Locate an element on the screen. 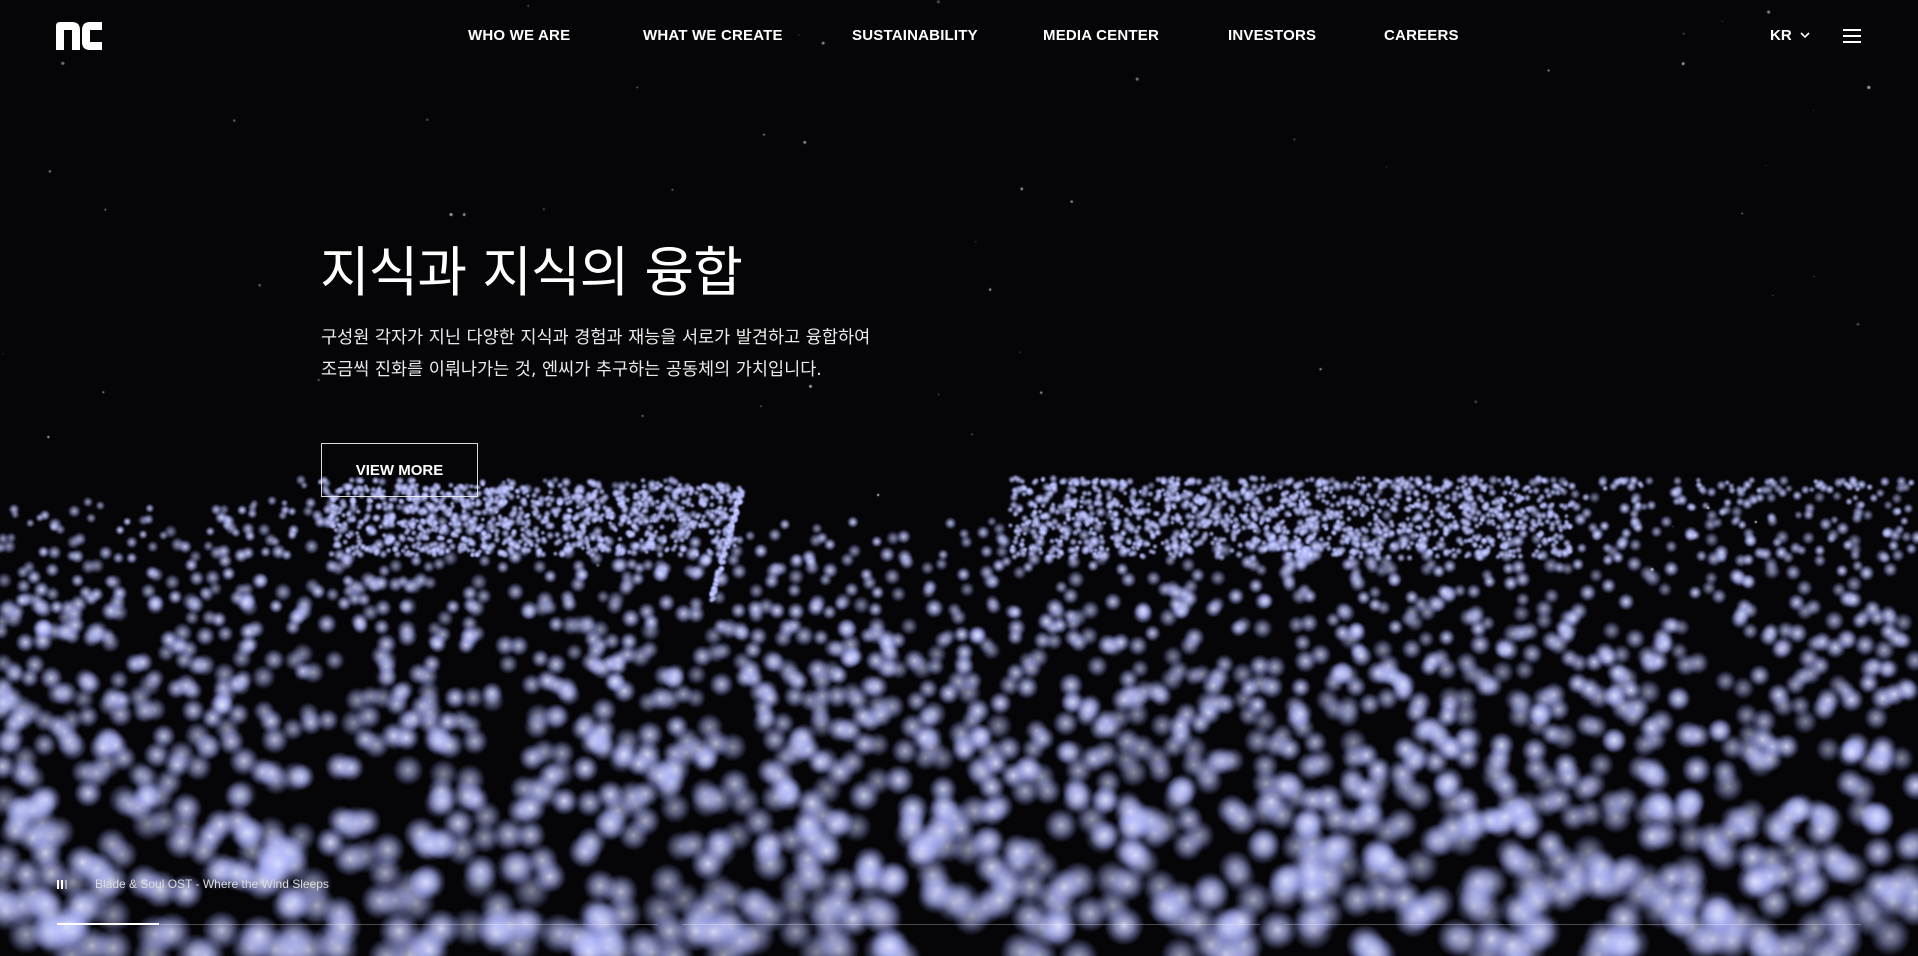 The height and width of the screenshot is (956, 1918). pause-icon is located at coordinates (63, 884).